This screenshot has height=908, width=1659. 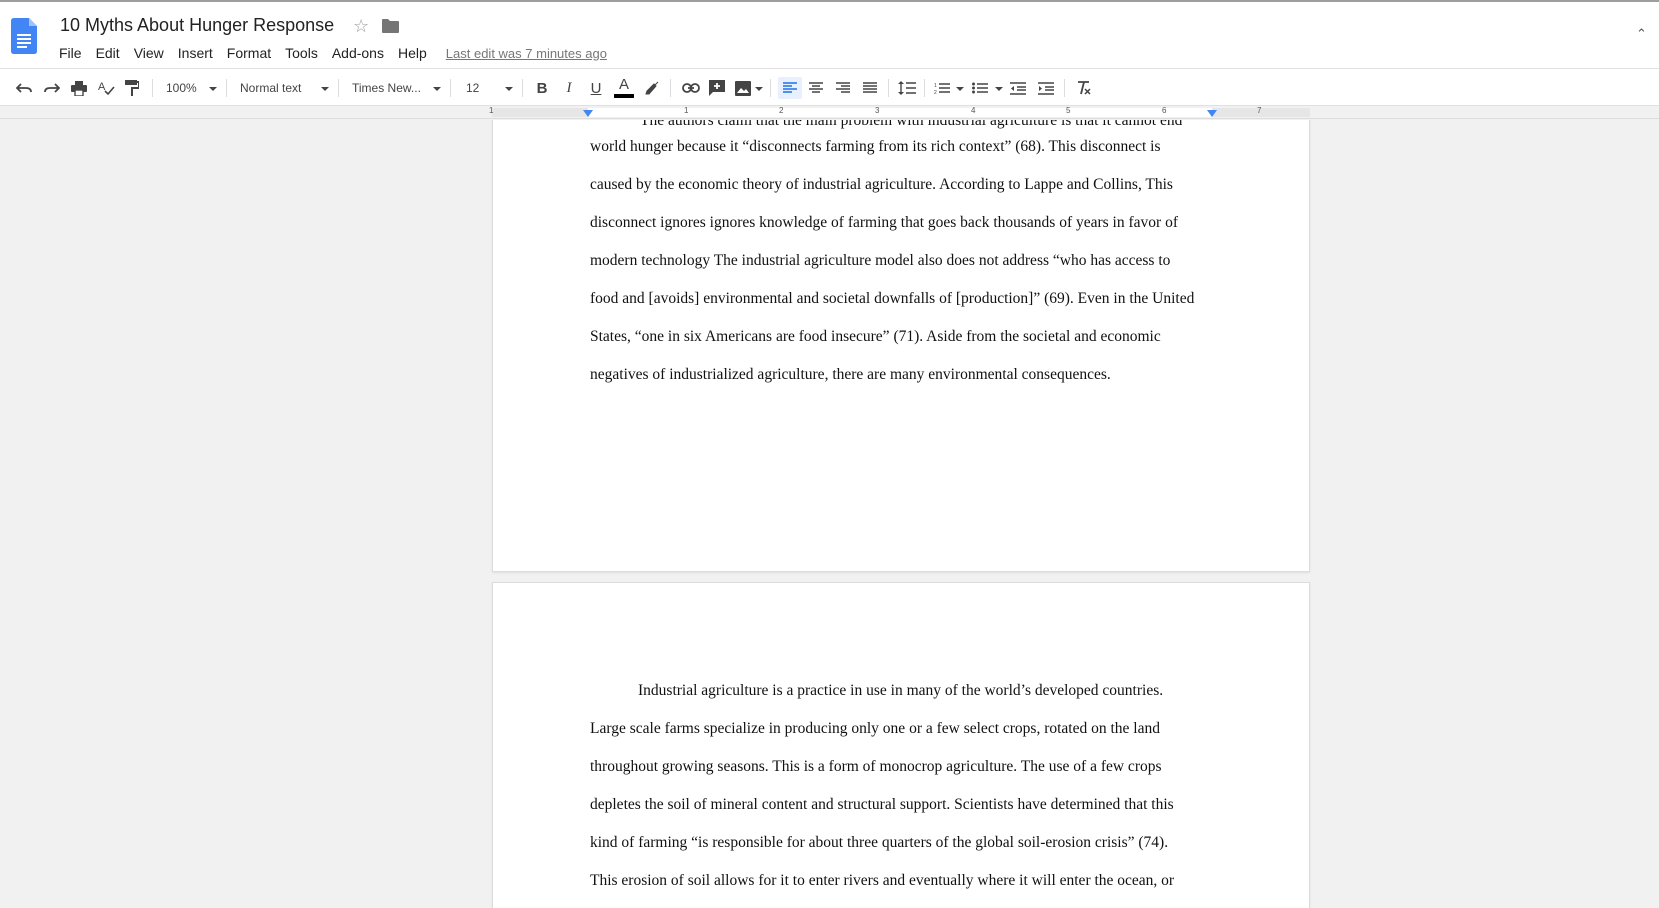 What do you see at coordinates (412, 53) in the screenshot?
I see `menu-help: Help` at bounding box center [412, 53].